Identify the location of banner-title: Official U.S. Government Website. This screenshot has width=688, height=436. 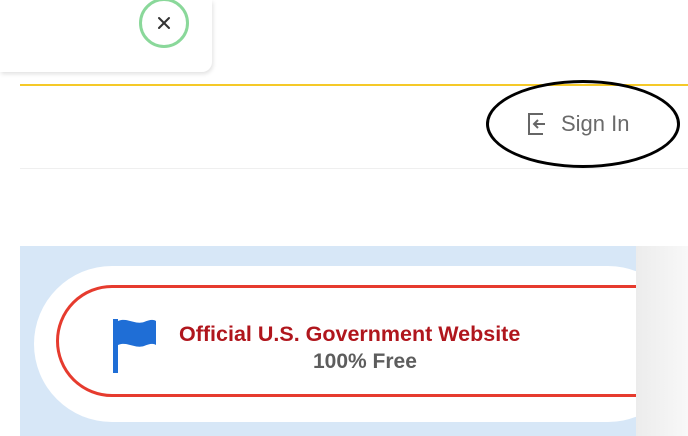
(350, 334).